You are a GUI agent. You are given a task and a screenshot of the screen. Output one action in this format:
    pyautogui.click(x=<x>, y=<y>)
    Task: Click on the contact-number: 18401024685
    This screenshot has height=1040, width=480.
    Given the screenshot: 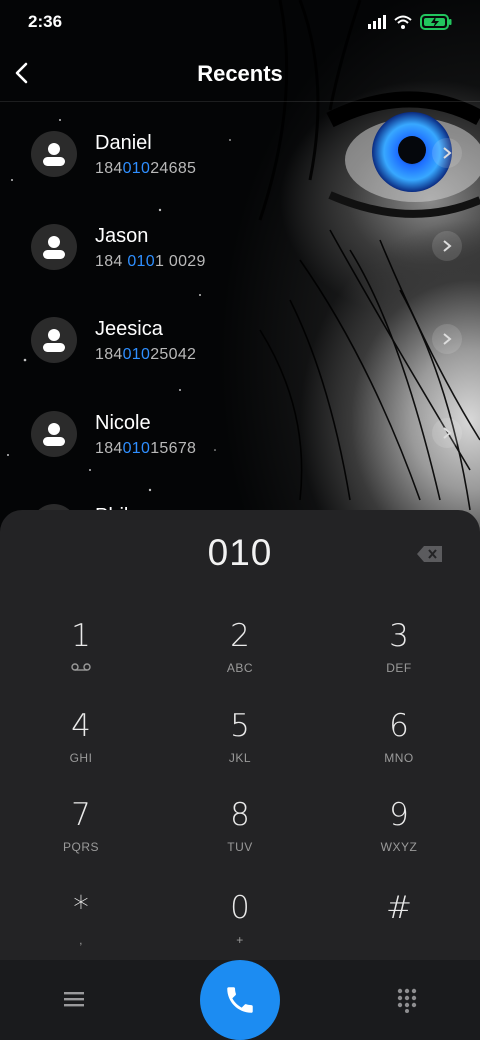 What is the action you would take?
    pyautogui.click(x=146, y=168)
    